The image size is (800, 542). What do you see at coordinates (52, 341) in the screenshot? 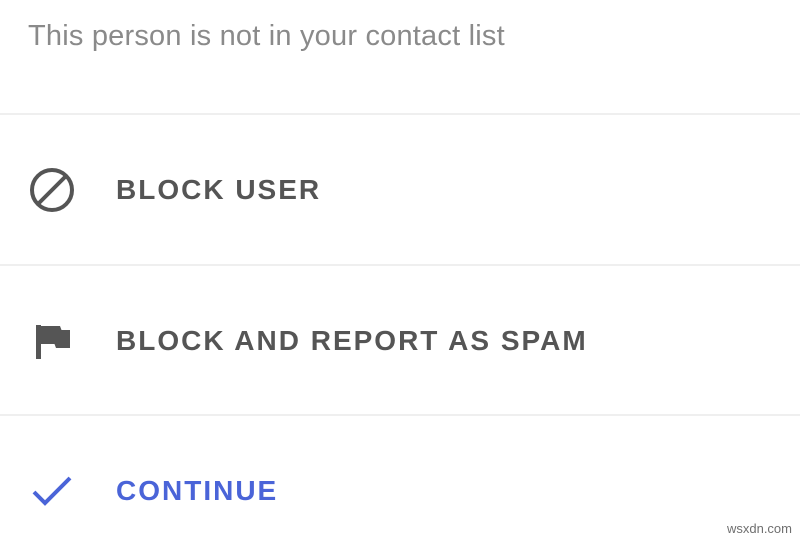
I see `flag-icon` at bounding box center [52, 341].